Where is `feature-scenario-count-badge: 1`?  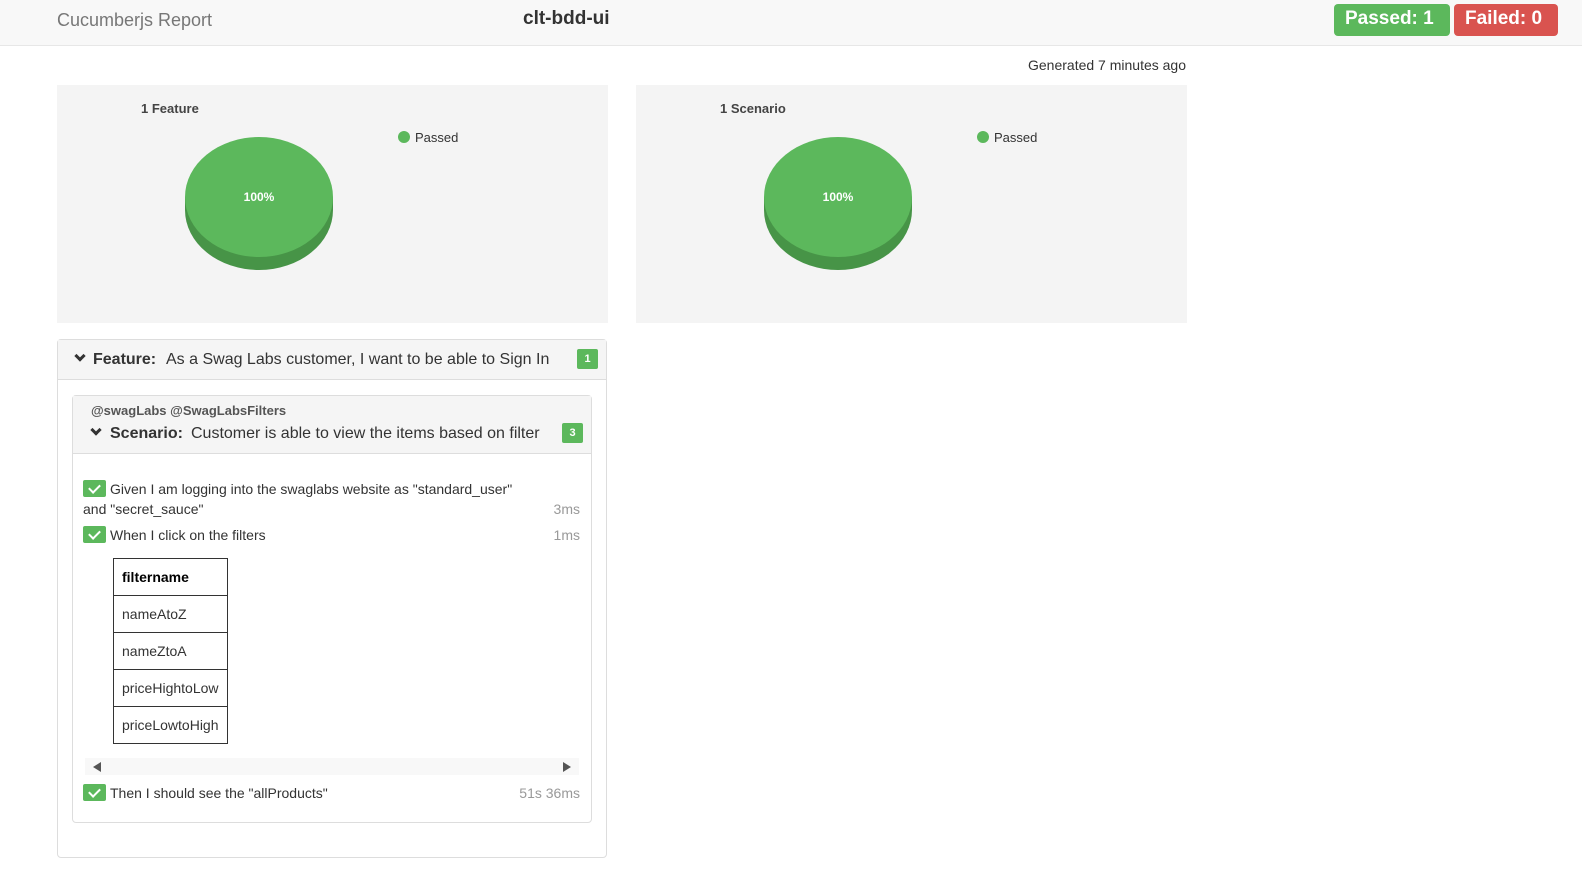
feature-scenario-count-badge: 1 is located at coordinates (587, 359).